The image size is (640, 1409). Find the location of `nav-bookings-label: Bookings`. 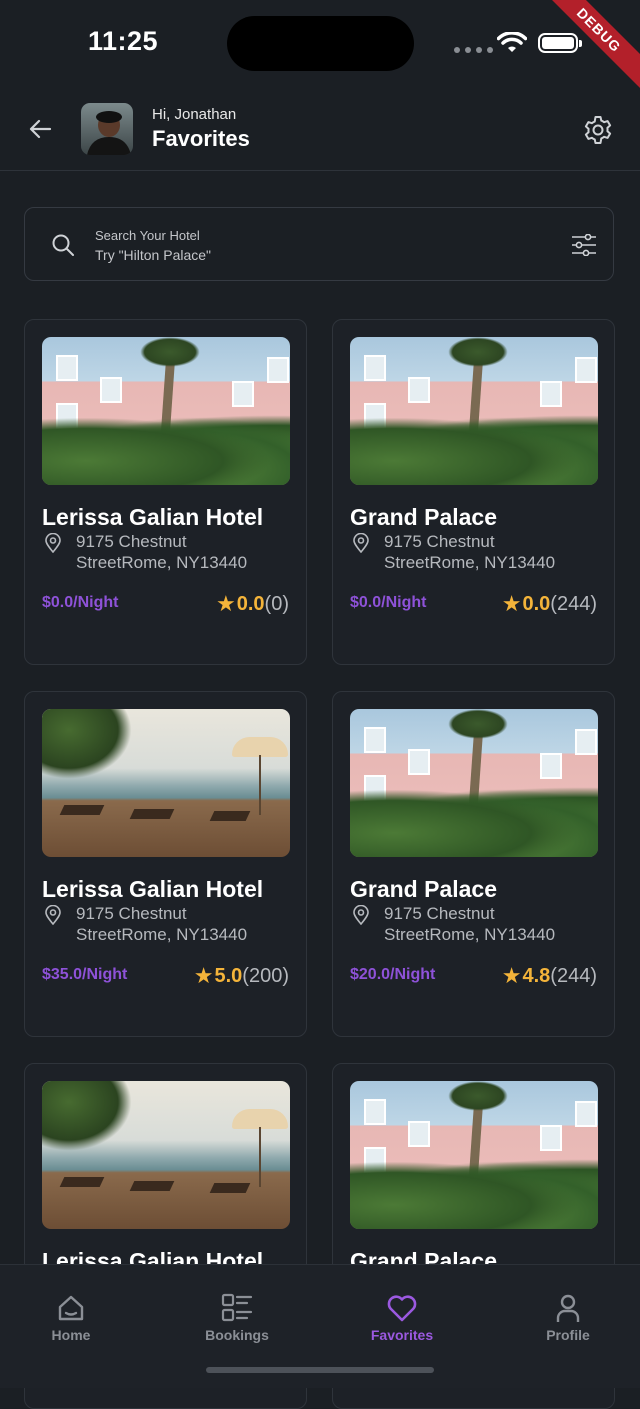

nav-bookings-label: Bookings is located at coordinates (237, 1335).